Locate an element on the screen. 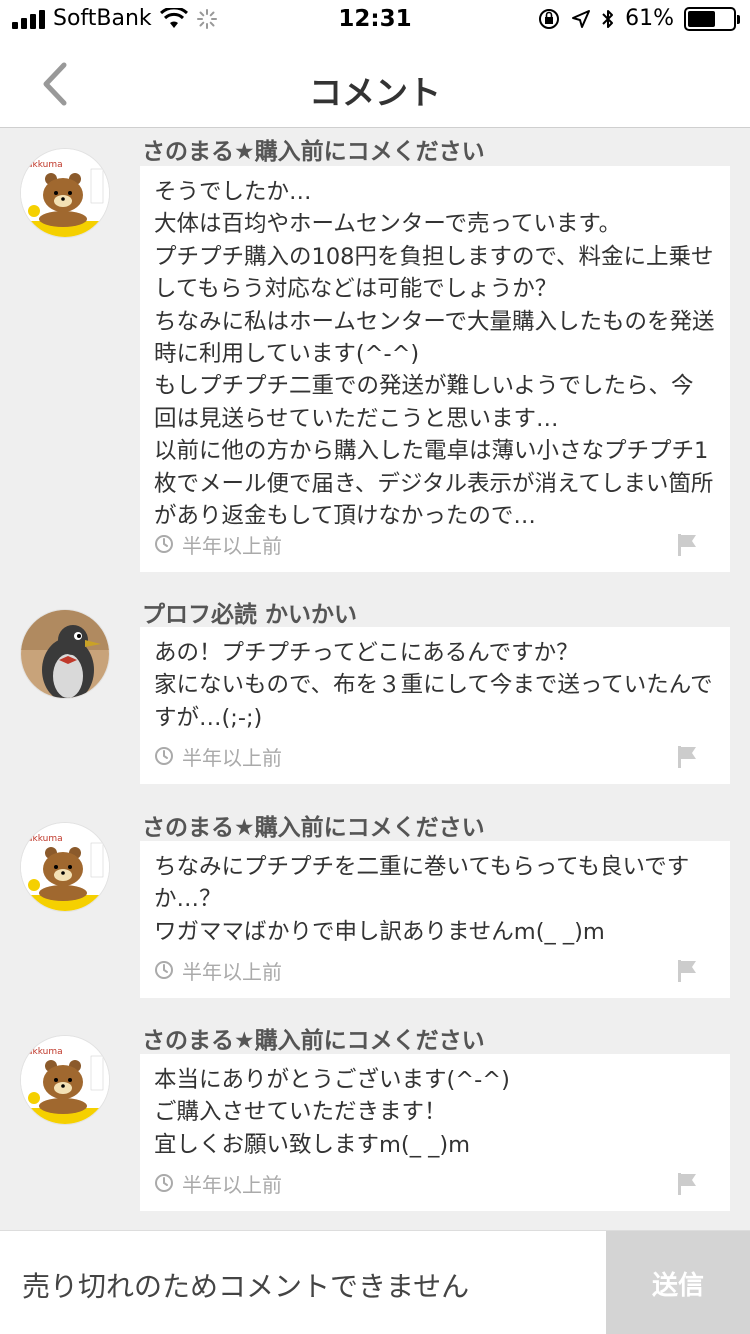  comment-input: 売り切れのためコメントできません is located at coordinates (245, 1285).